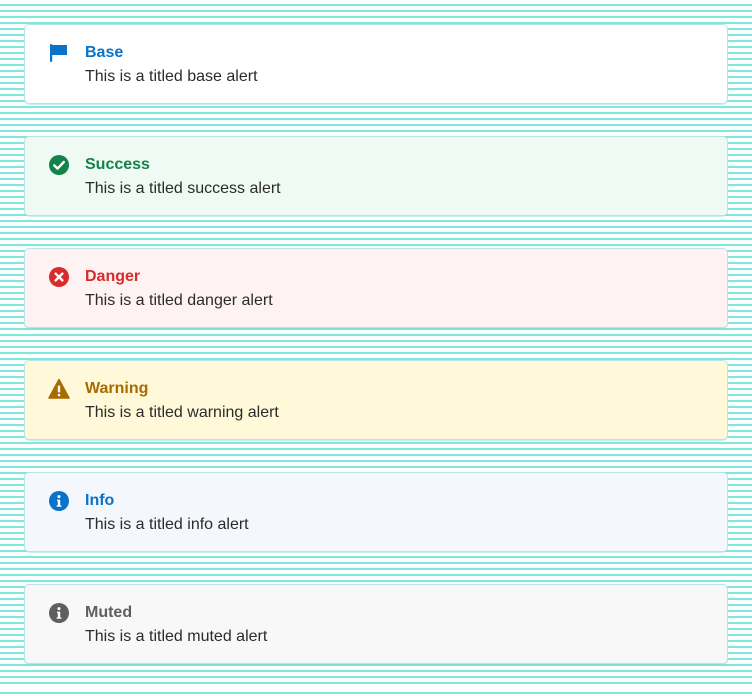  Describe the element at coordinates (117, 164) in the screenshot. I see `alert-title: Success` at that location.